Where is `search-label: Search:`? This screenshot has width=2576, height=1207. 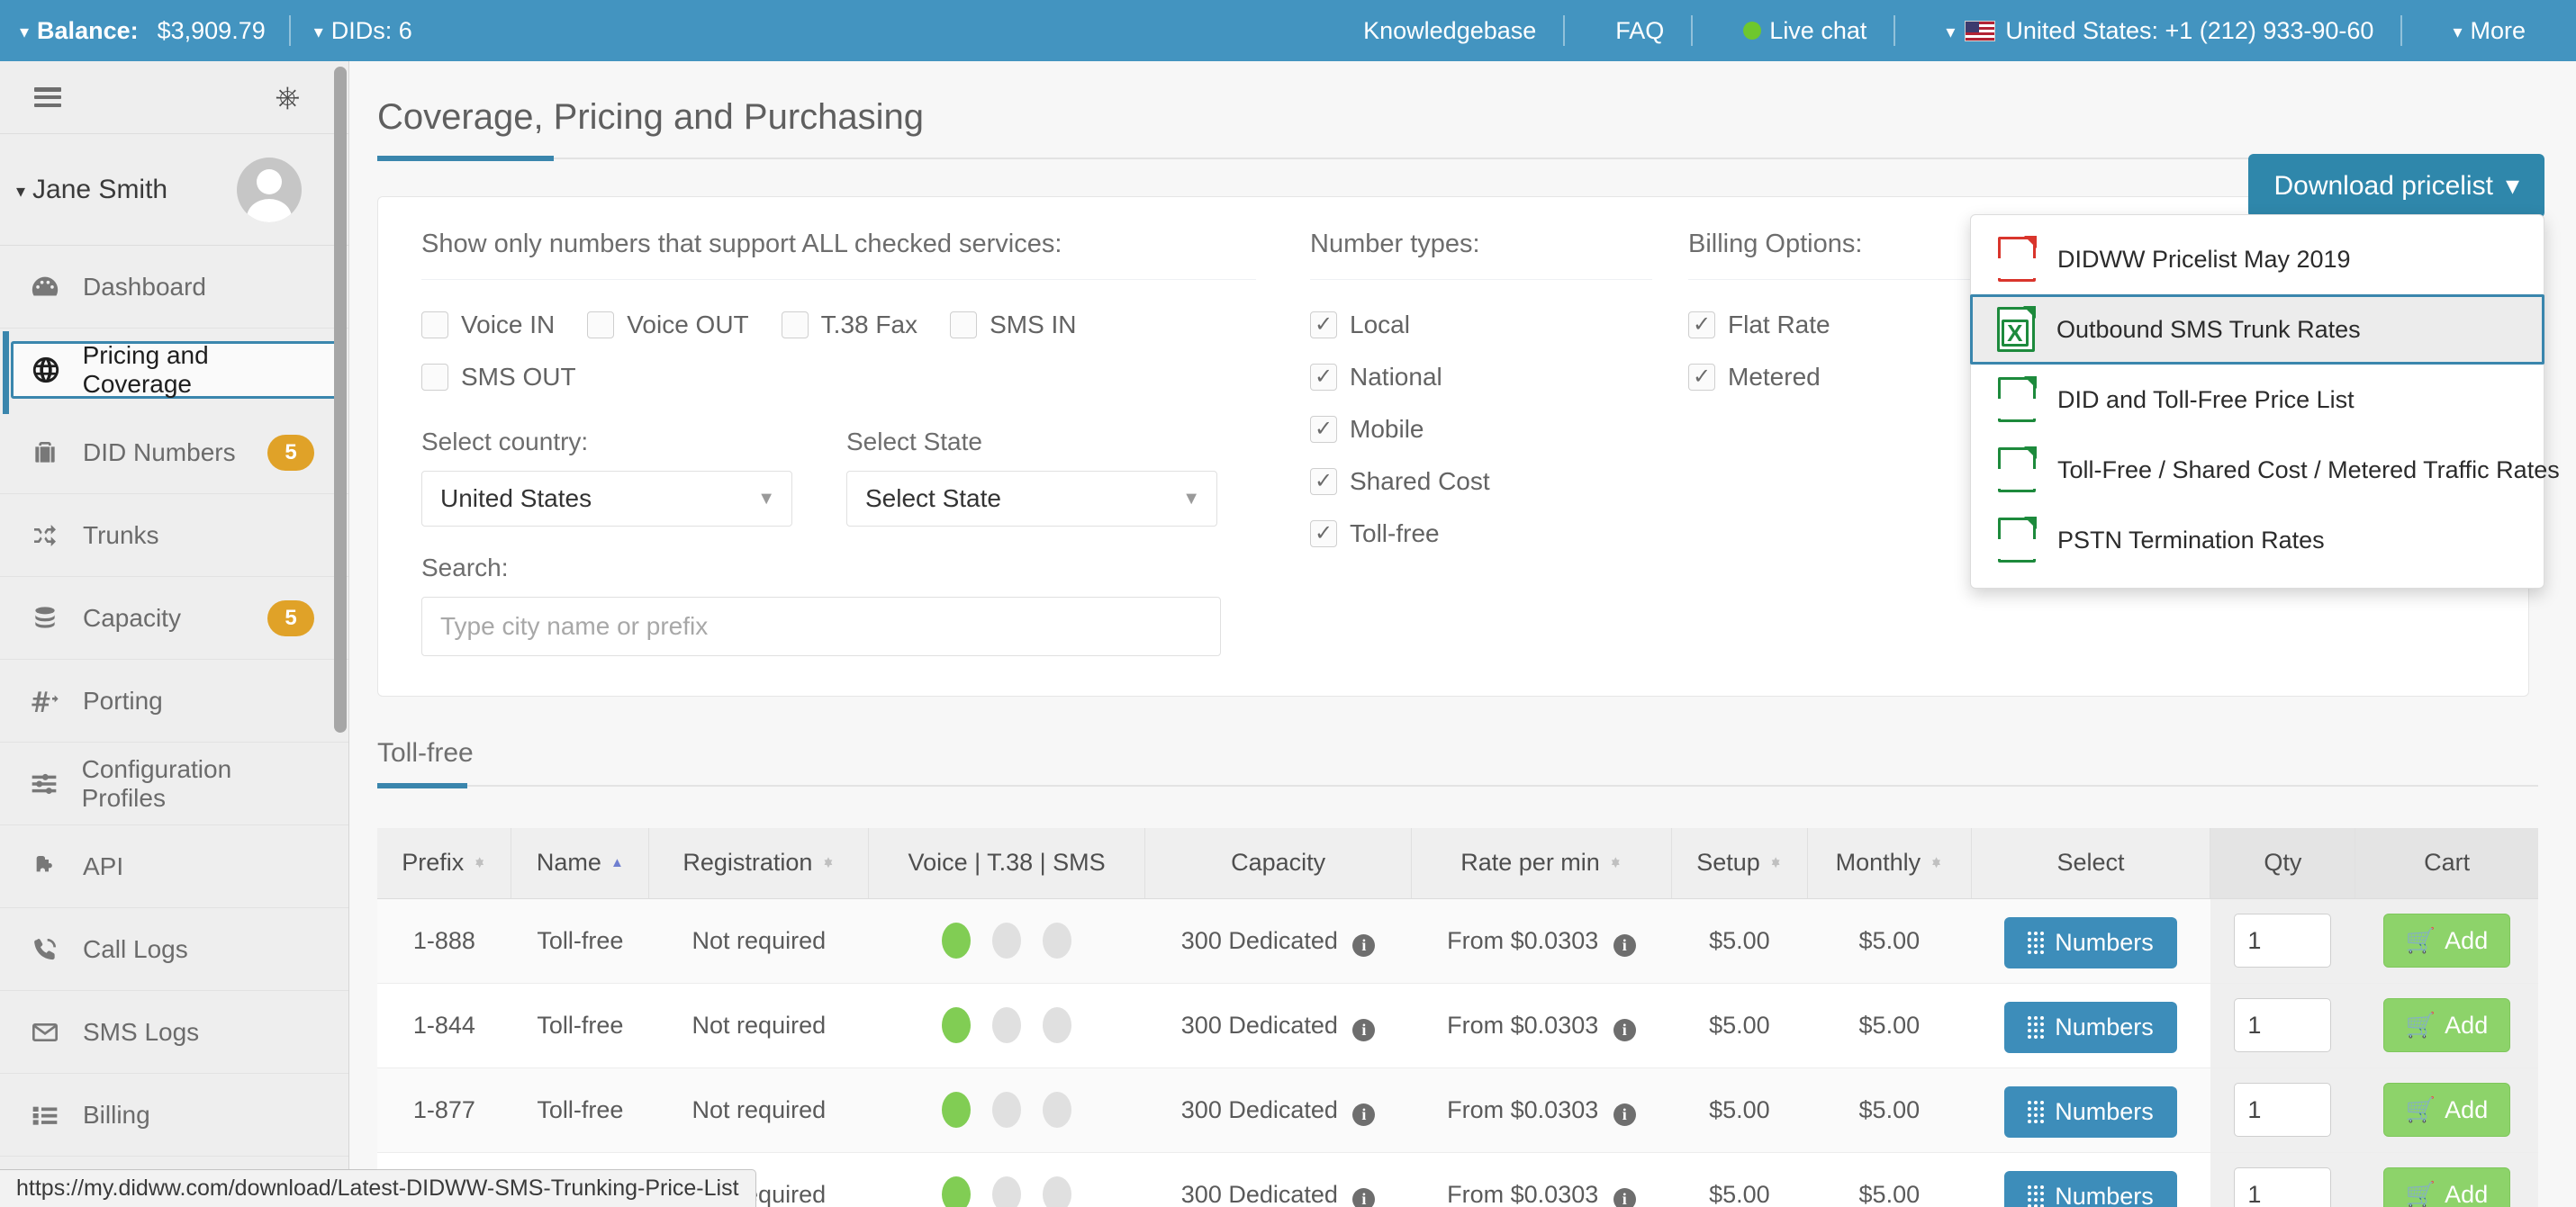
search-label: Search: is located at coordinates (465, 567).